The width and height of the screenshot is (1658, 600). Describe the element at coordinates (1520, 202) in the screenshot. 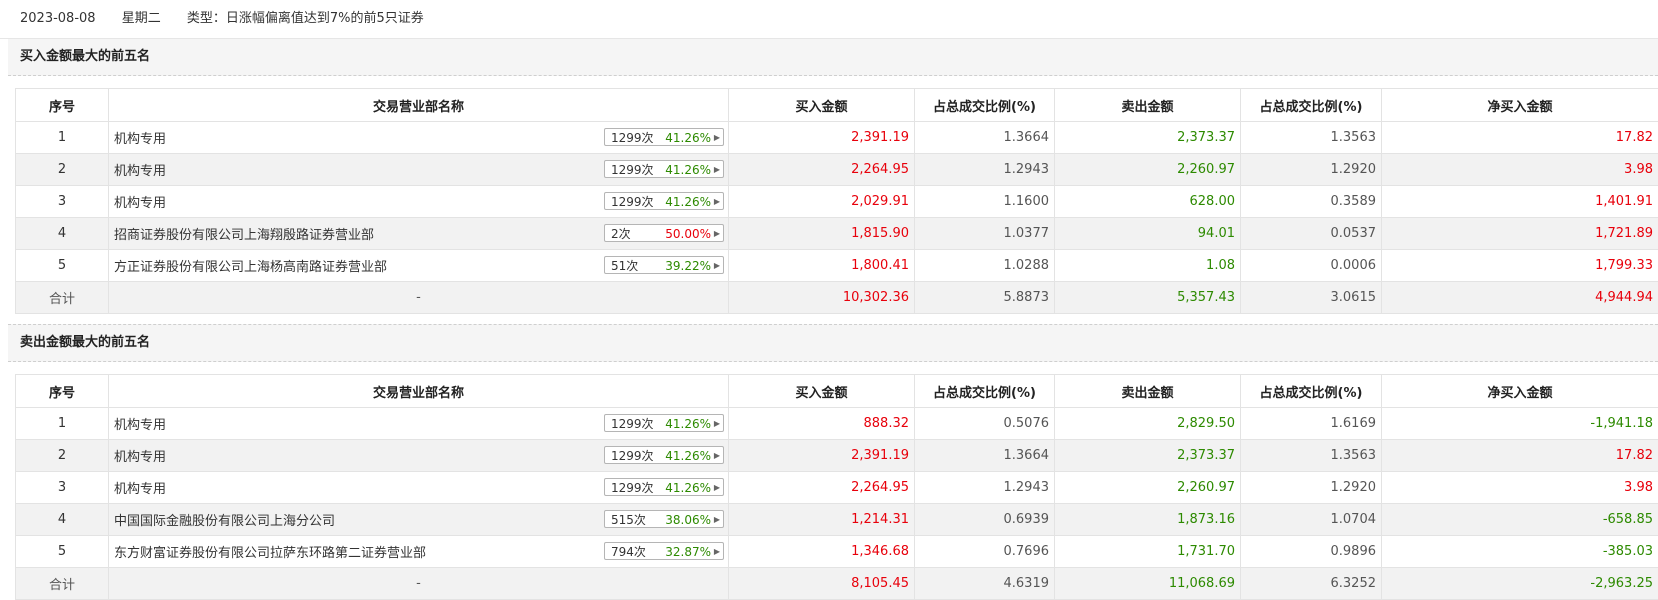

I see `net-buy-cell: 1,401.91` at that location.